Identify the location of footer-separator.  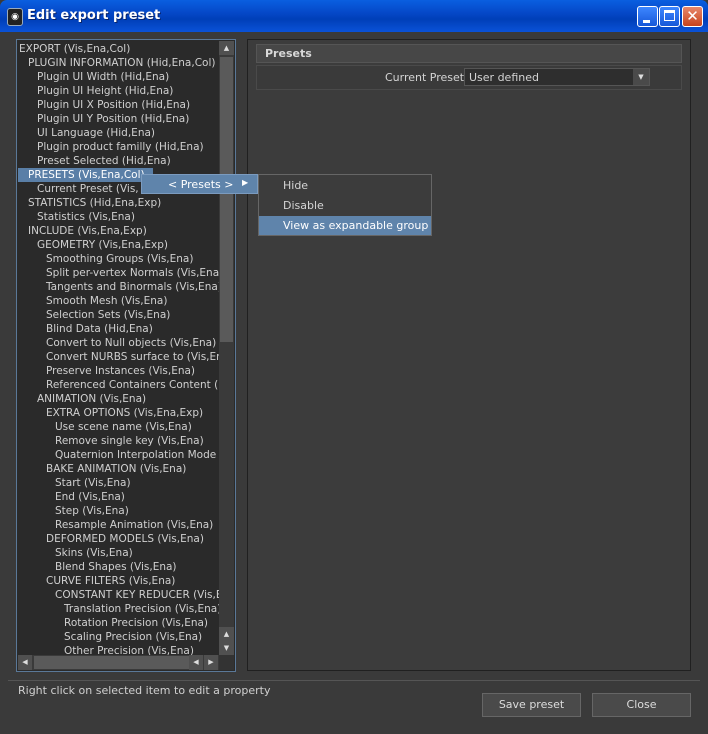
(354, 680).